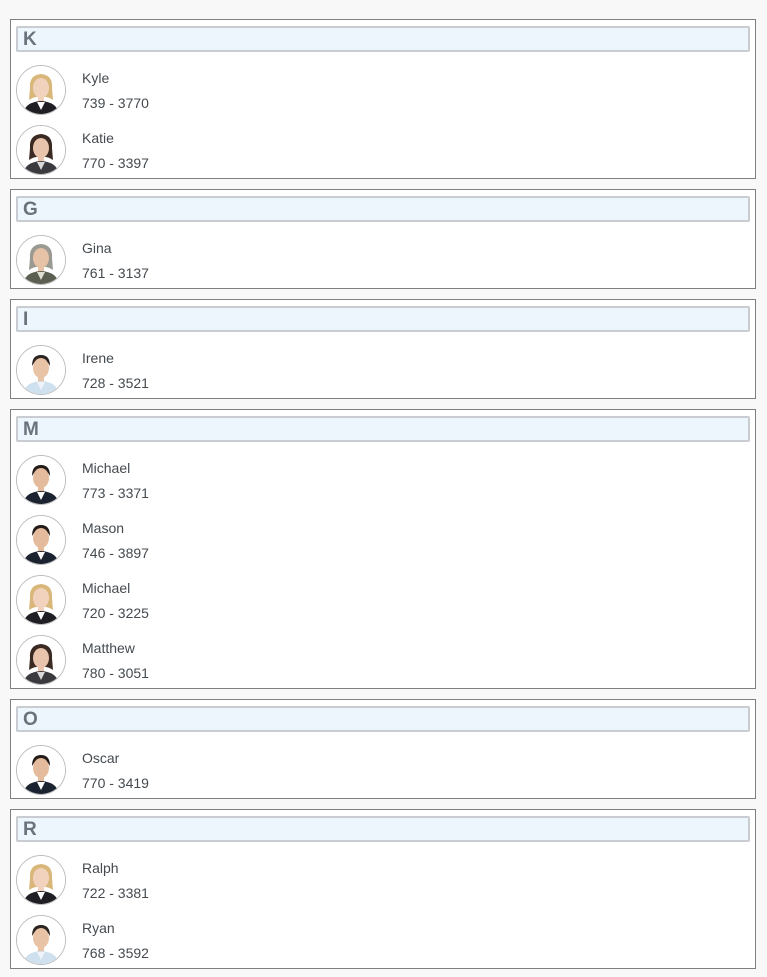  Describe the element at coordinates (376, 660) in the screenshot. I see `contact-item: Matthew 780 - 3051` at that location.